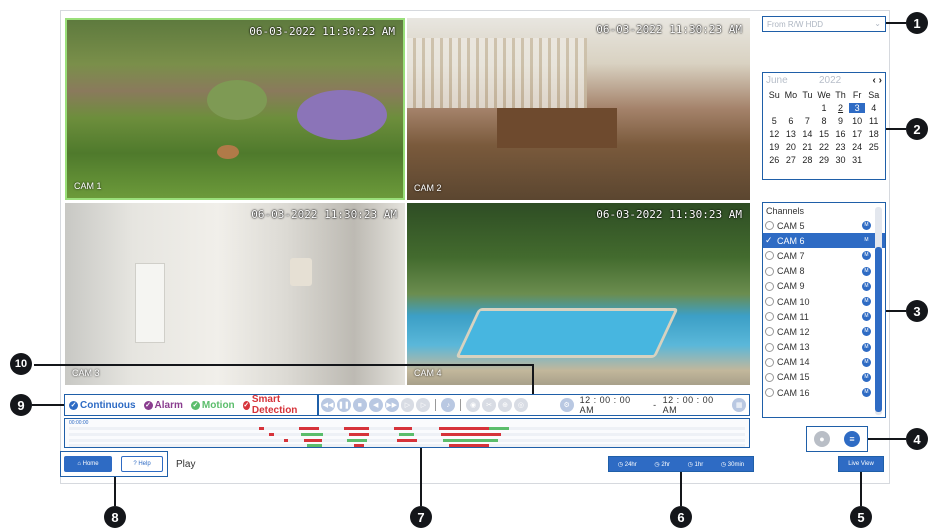 The height and width of the screenshot is (530, 944). I want to click on zoom-30min-button: ◷ 30min, so click(732, 464).